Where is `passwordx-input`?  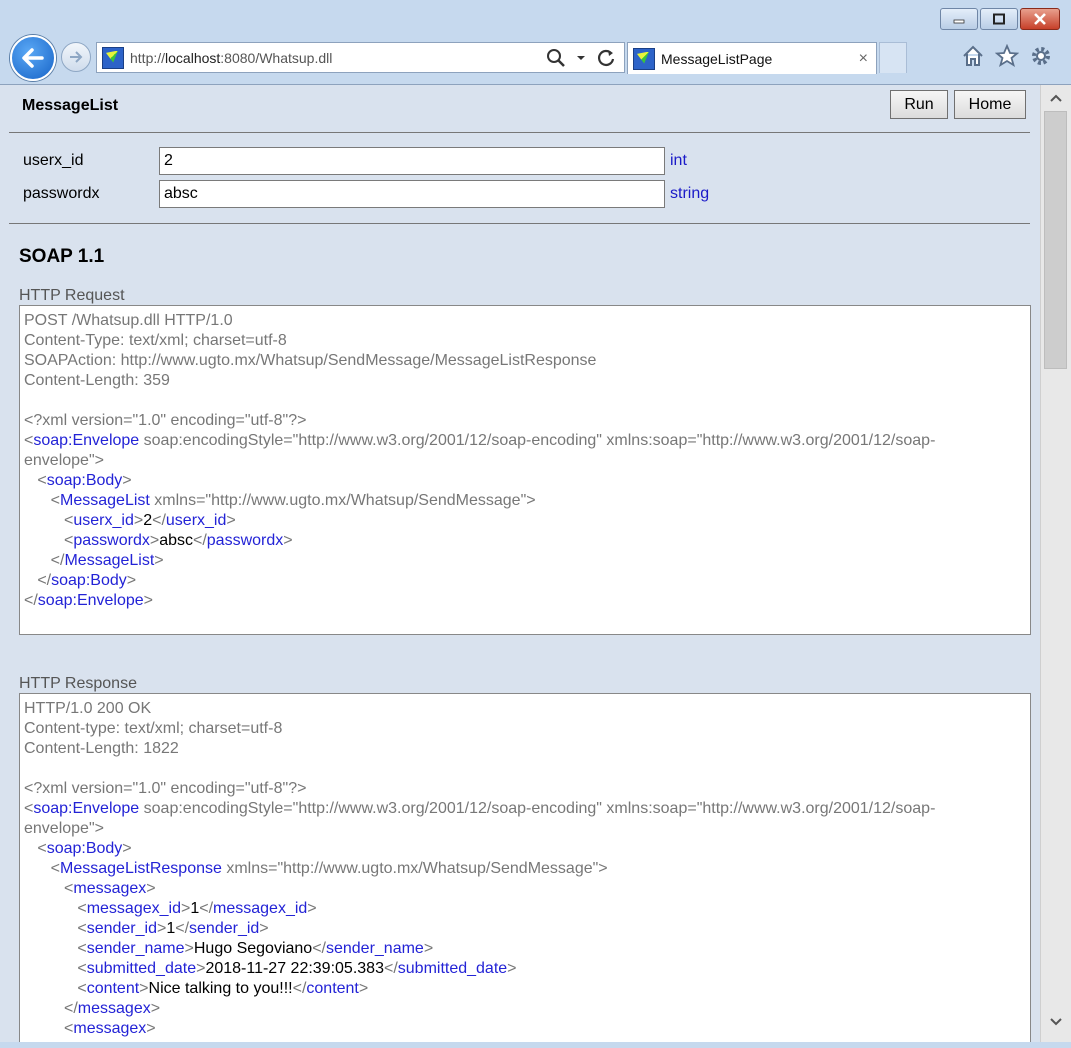 passwordx-input is located at coordinates (412, 194).